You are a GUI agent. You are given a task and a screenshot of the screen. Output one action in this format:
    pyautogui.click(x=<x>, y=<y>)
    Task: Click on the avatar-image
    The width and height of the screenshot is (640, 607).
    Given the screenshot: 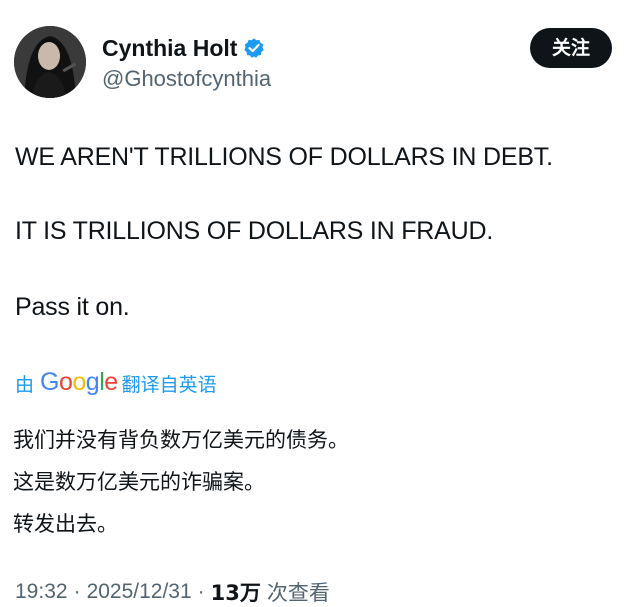 What is the action you would take?
    pyautogui.click(x=50, y=62)
    